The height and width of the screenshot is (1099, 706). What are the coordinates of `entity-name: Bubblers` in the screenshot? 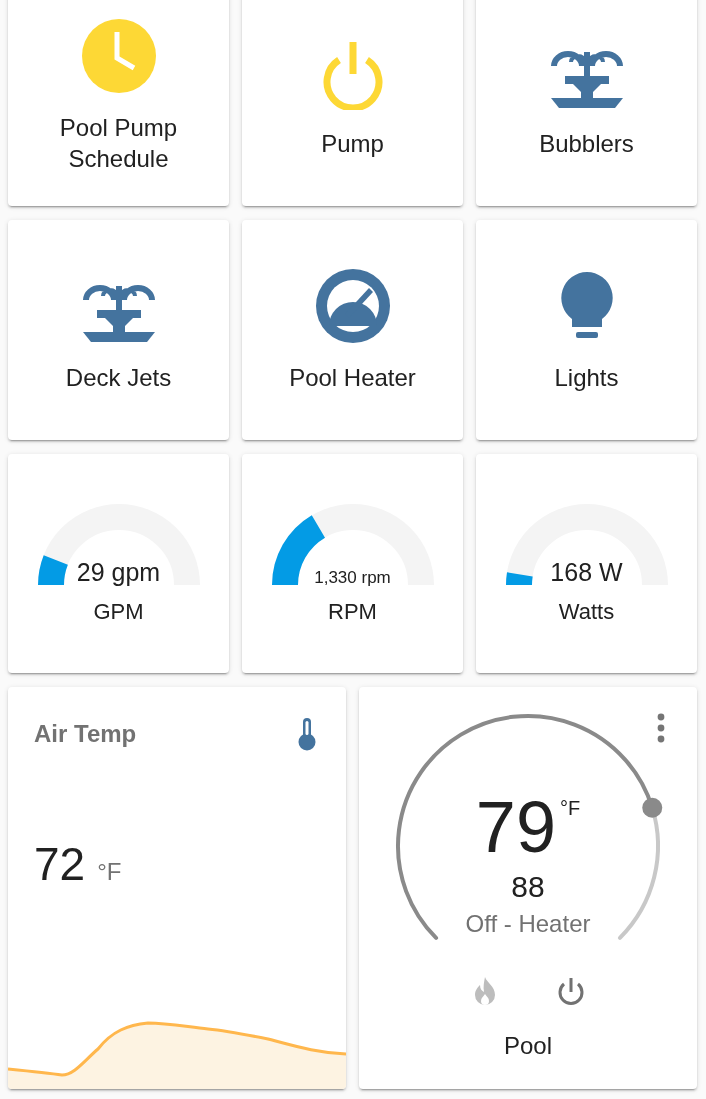 It's located at (586, 143).